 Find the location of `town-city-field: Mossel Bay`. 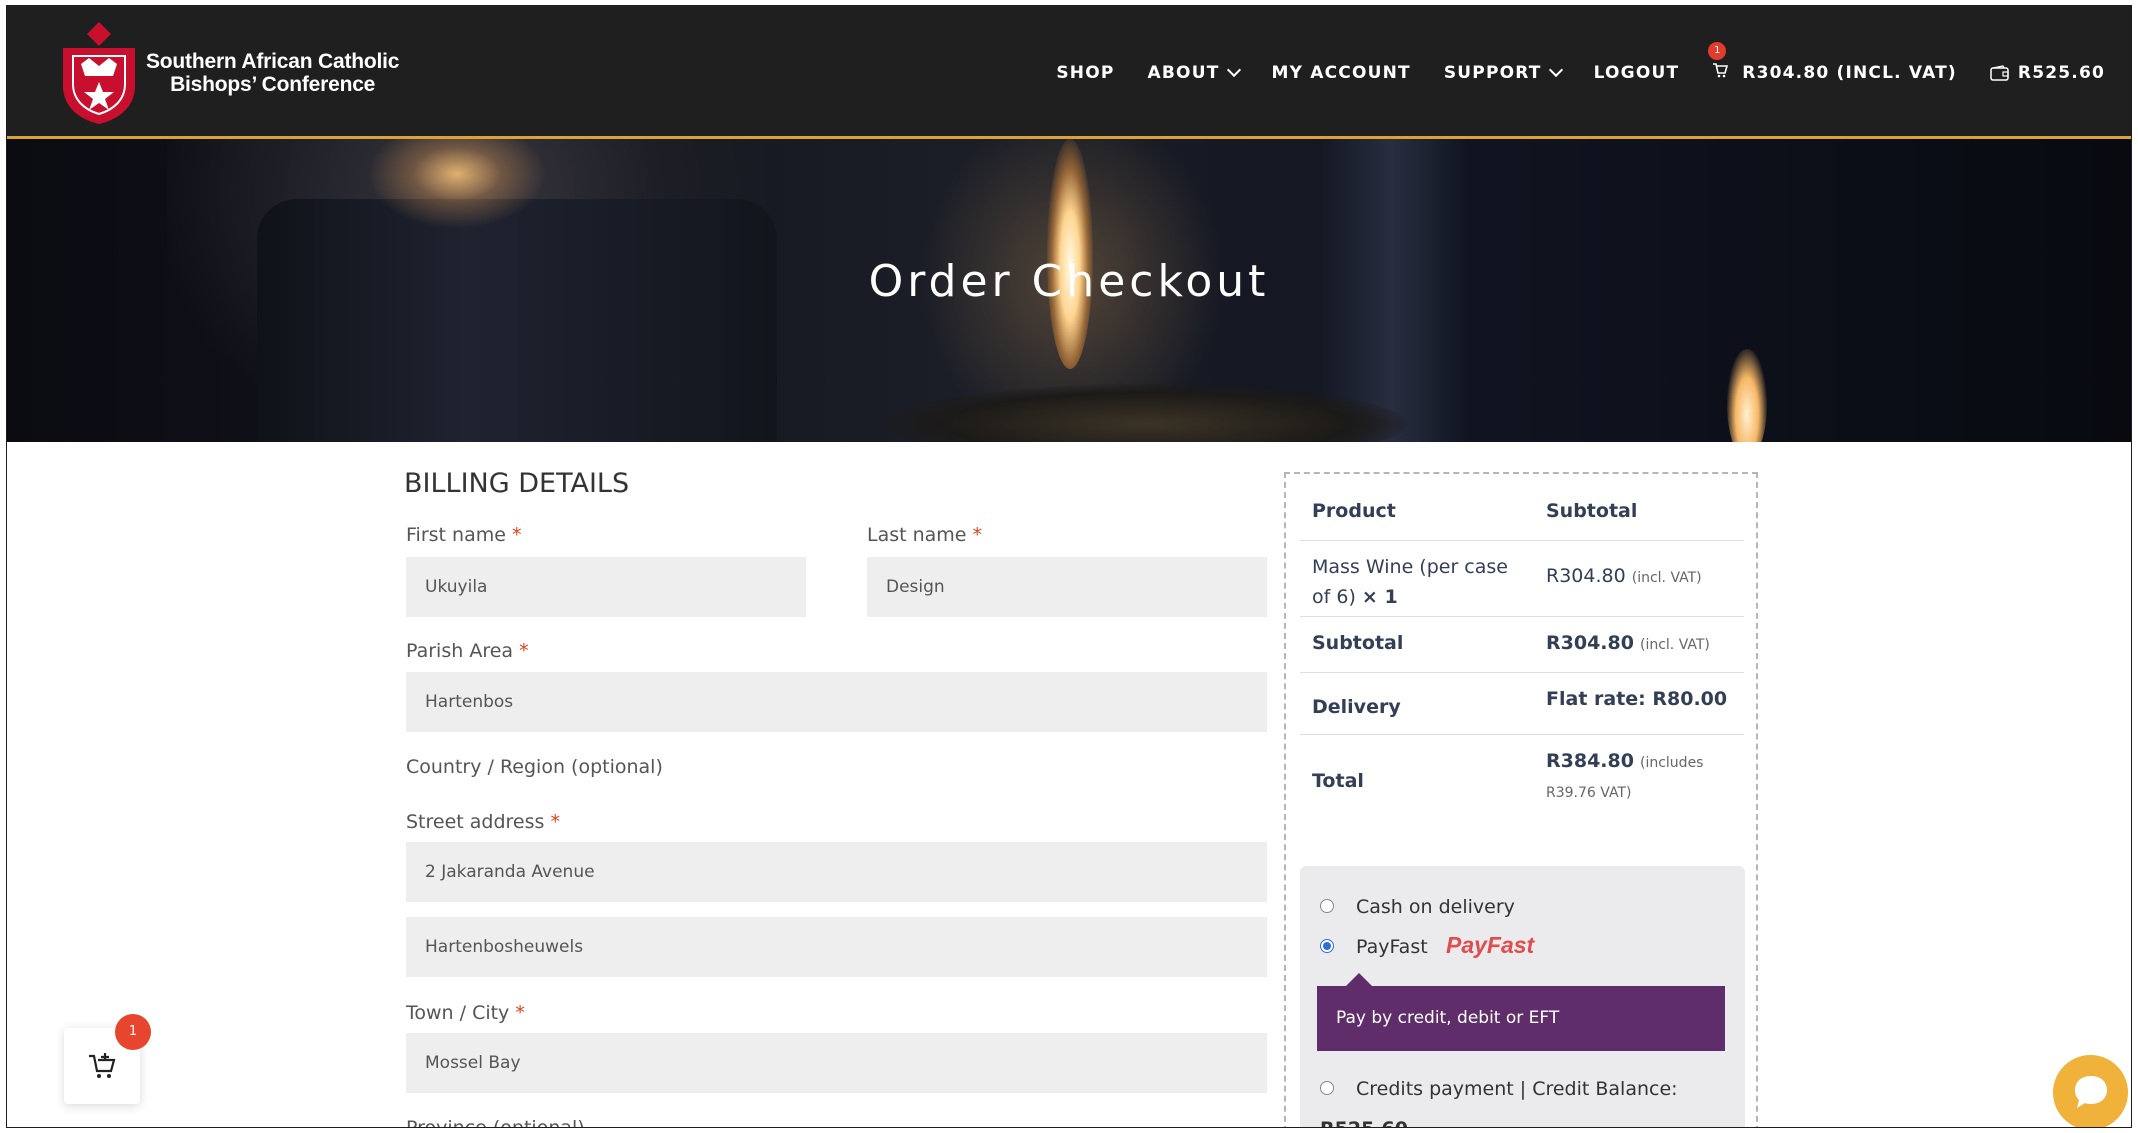

town-city-field: Mossel Bay is located at coordinates (836, 1063).